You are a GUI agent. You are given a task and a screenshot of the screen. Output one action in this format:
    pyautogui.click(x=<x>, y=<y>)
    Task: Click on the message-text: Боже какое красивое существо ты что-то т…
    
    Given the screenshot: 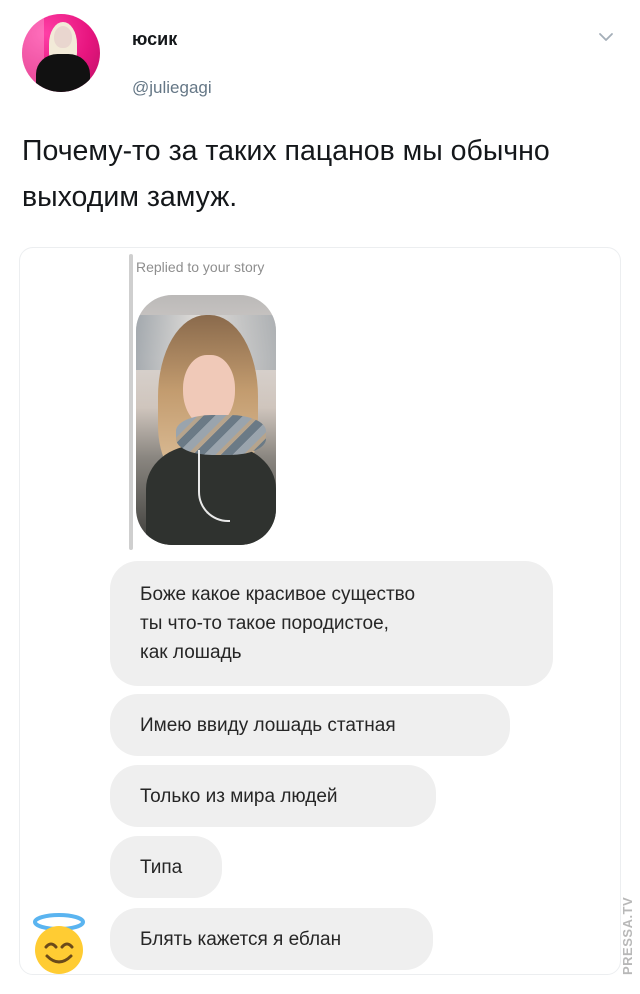 What is the action you would take?
    pyautogui.click(x=278, y=623)
    